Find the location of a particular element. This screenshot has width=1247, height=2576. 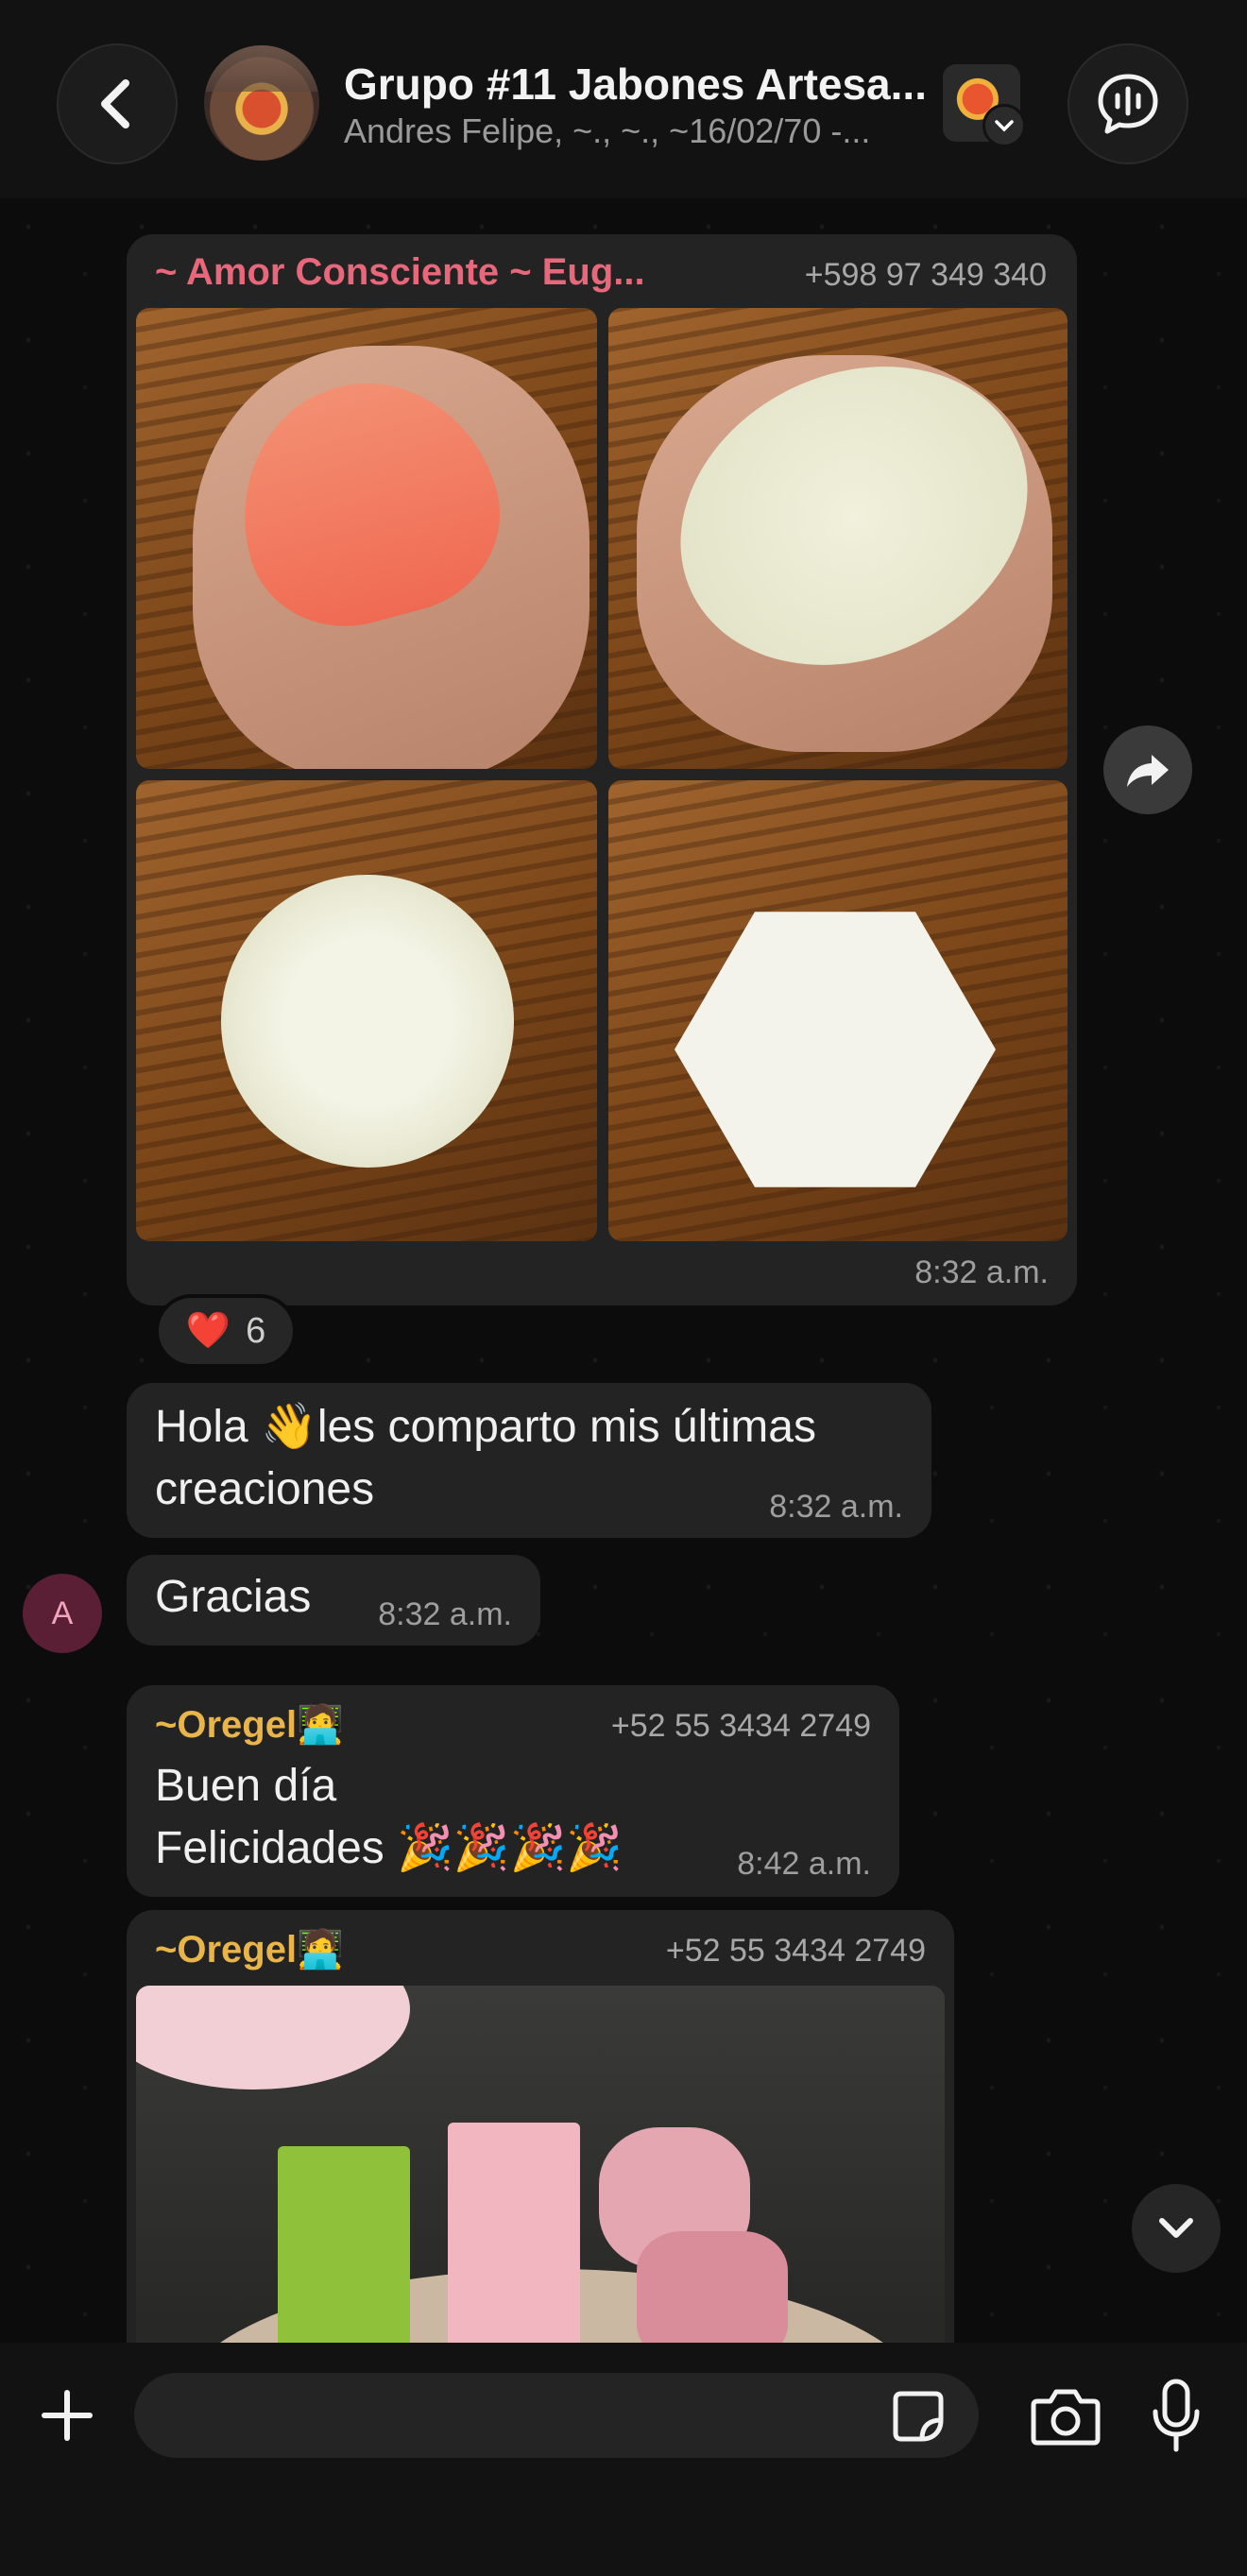

album-photo-heart-soap is located at coordinates (367, 539).